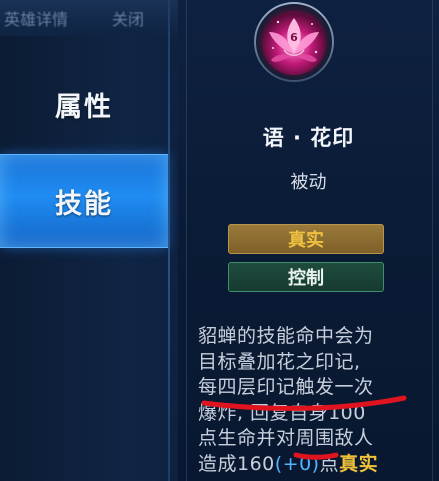  What do you see at coordinates (169, 240) in the screenshot?
I see `nav-divider` at bounding box center [169, 240].